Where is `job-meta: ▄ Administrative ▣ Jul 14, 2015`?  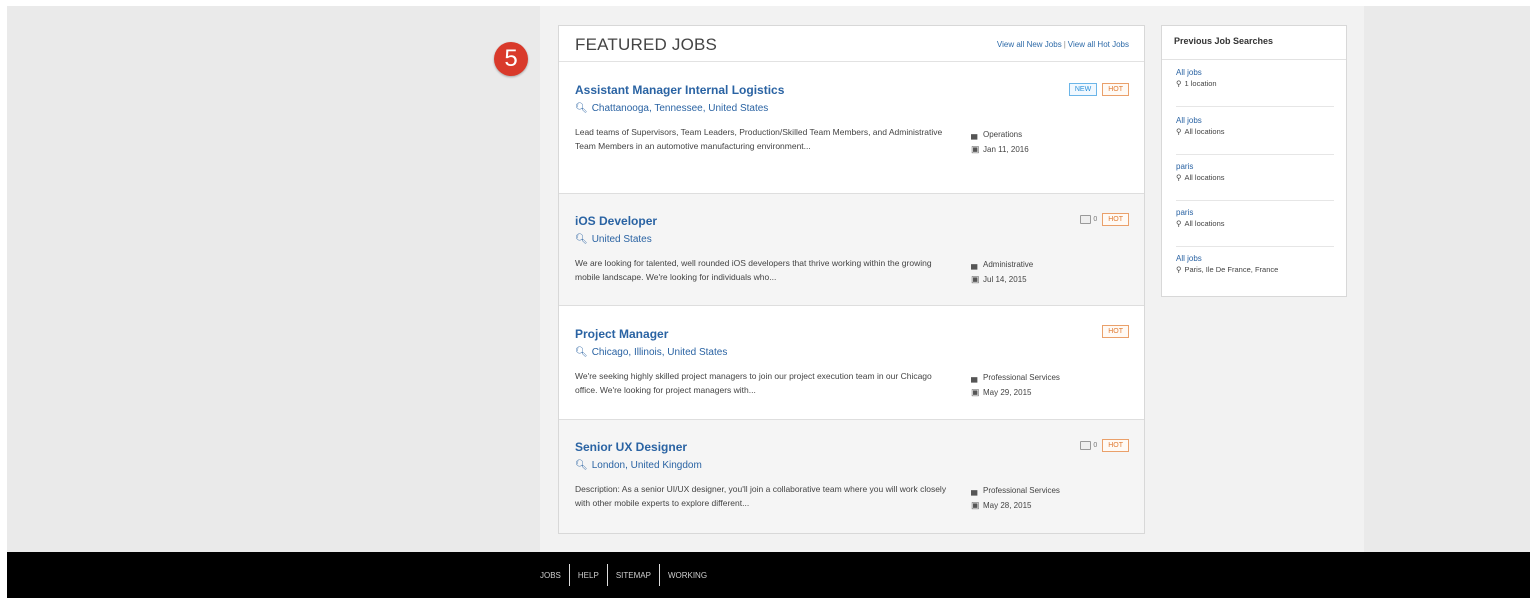 job-meta: ▄ Administrative ▣ Jul 14, 2015 is located at coordinates (1002, 272).